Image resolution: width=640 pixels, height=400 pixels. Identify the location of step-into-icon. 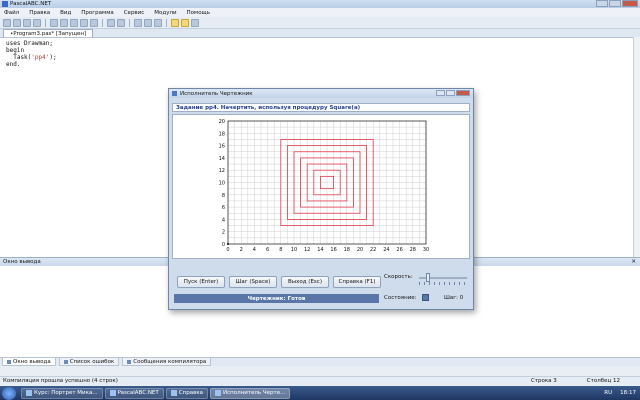
(138, 22).